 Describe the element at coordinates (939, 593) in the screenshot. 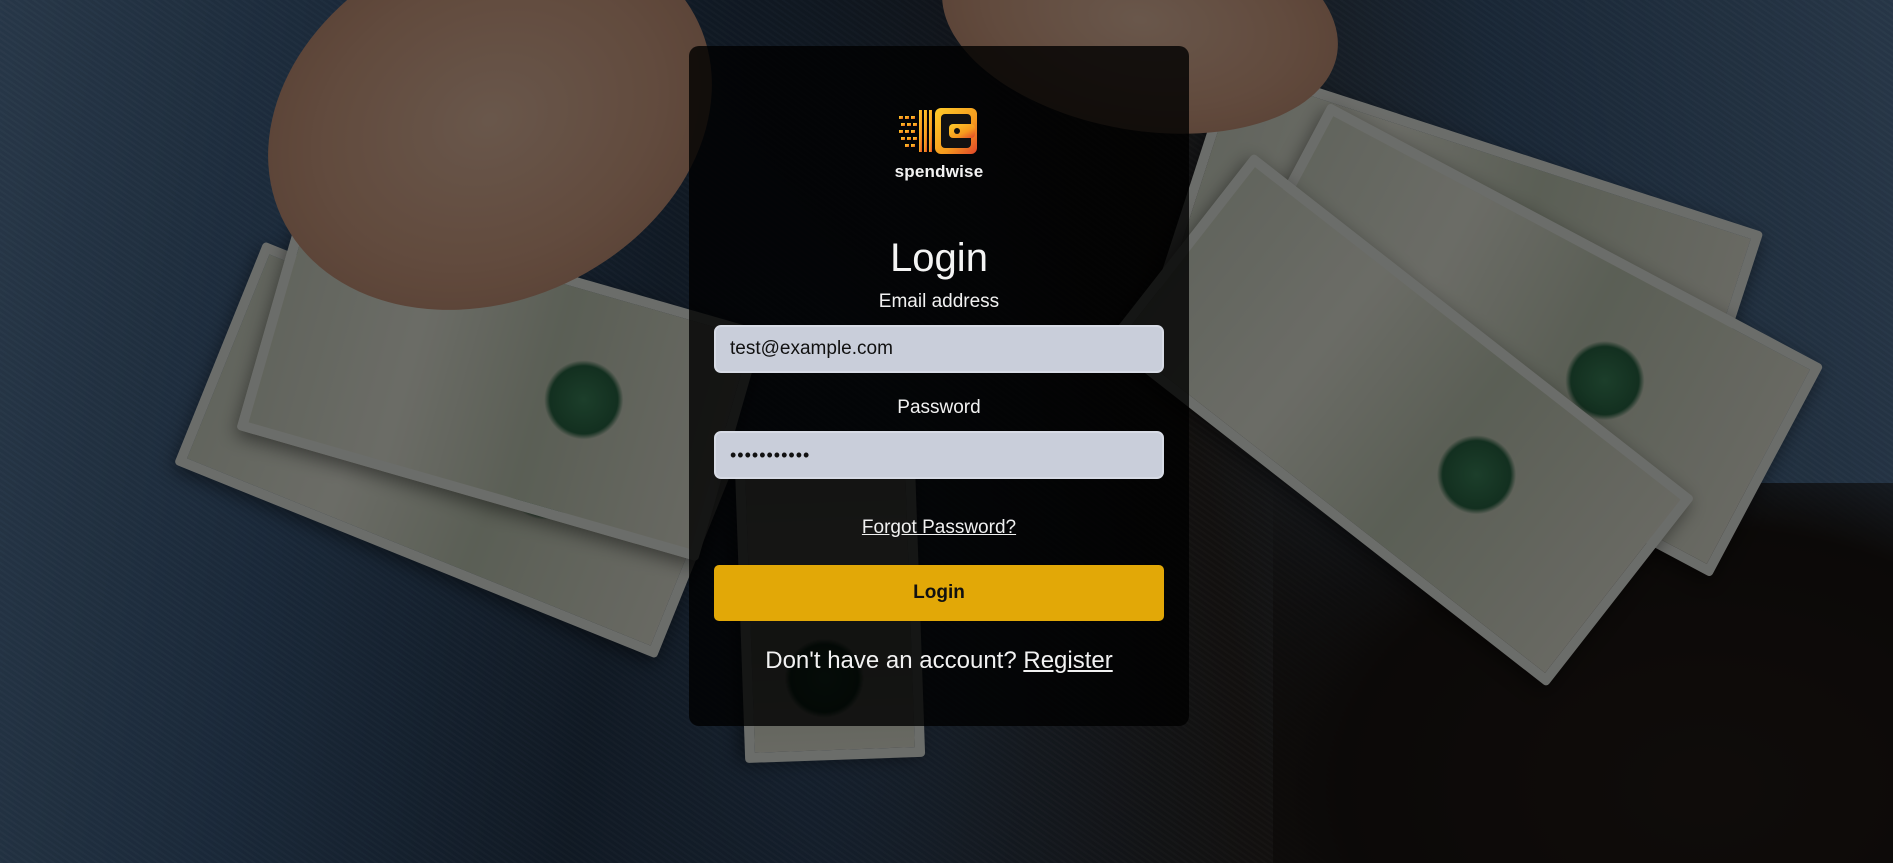

I see `login-button: Login` at that location.